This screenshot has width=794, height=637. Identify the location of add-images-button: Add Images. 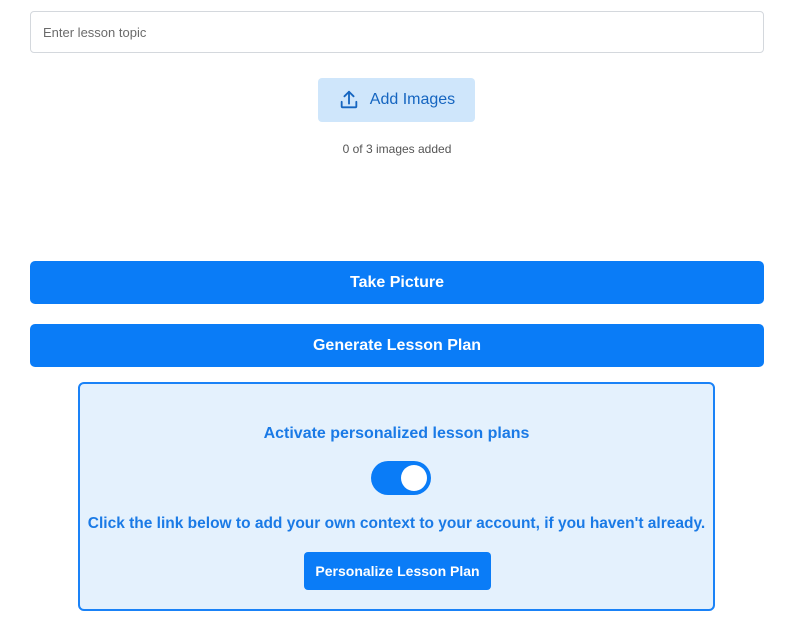
(396, 100).